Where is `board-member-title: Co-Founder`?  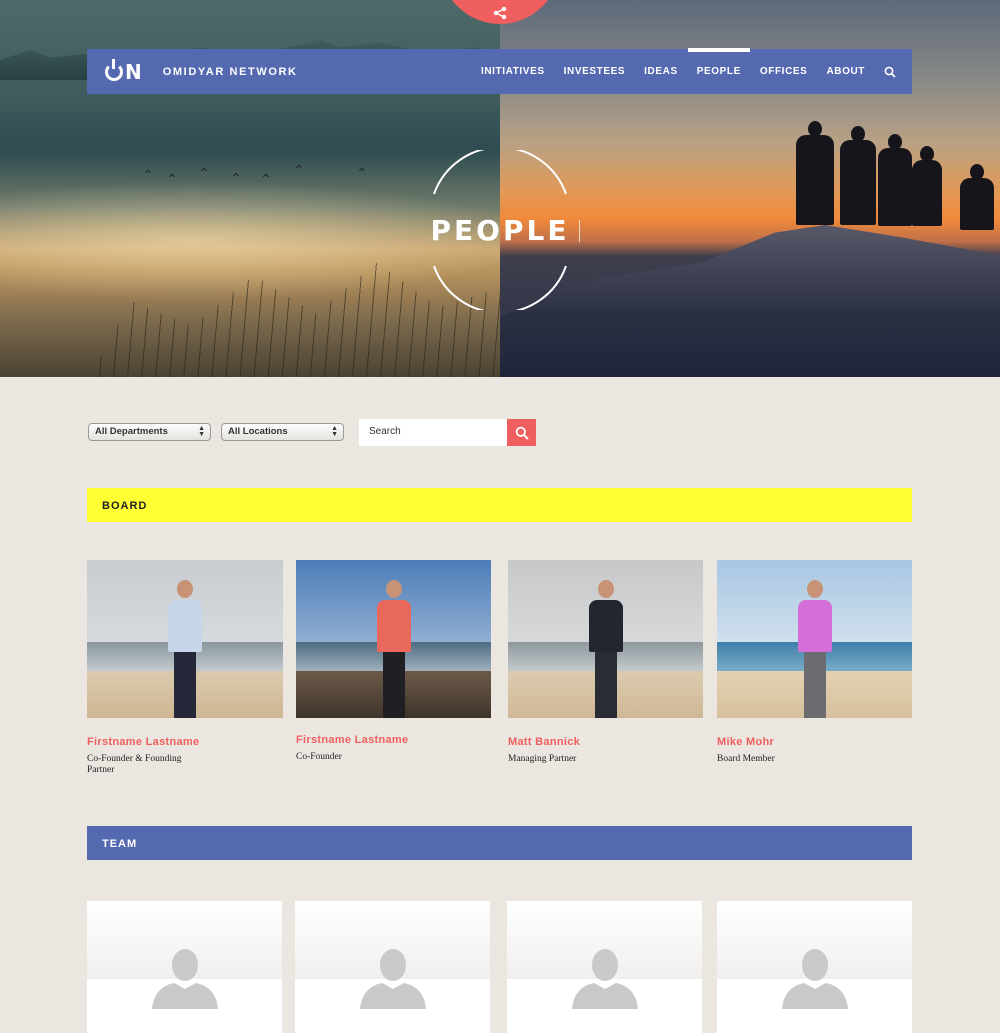
board-member-title: Co-Founder is located at coordinates (319, 757).